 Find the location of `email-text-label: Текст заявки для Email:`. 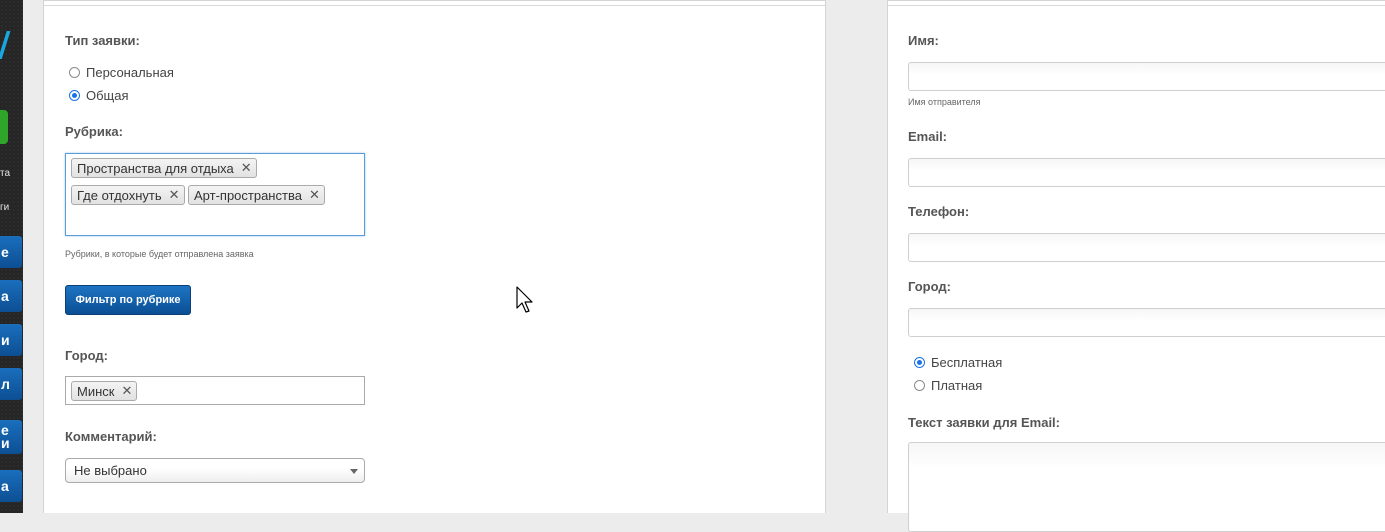

email-text-label: Текст заявки для Email: is located at coordinates (984, 422).